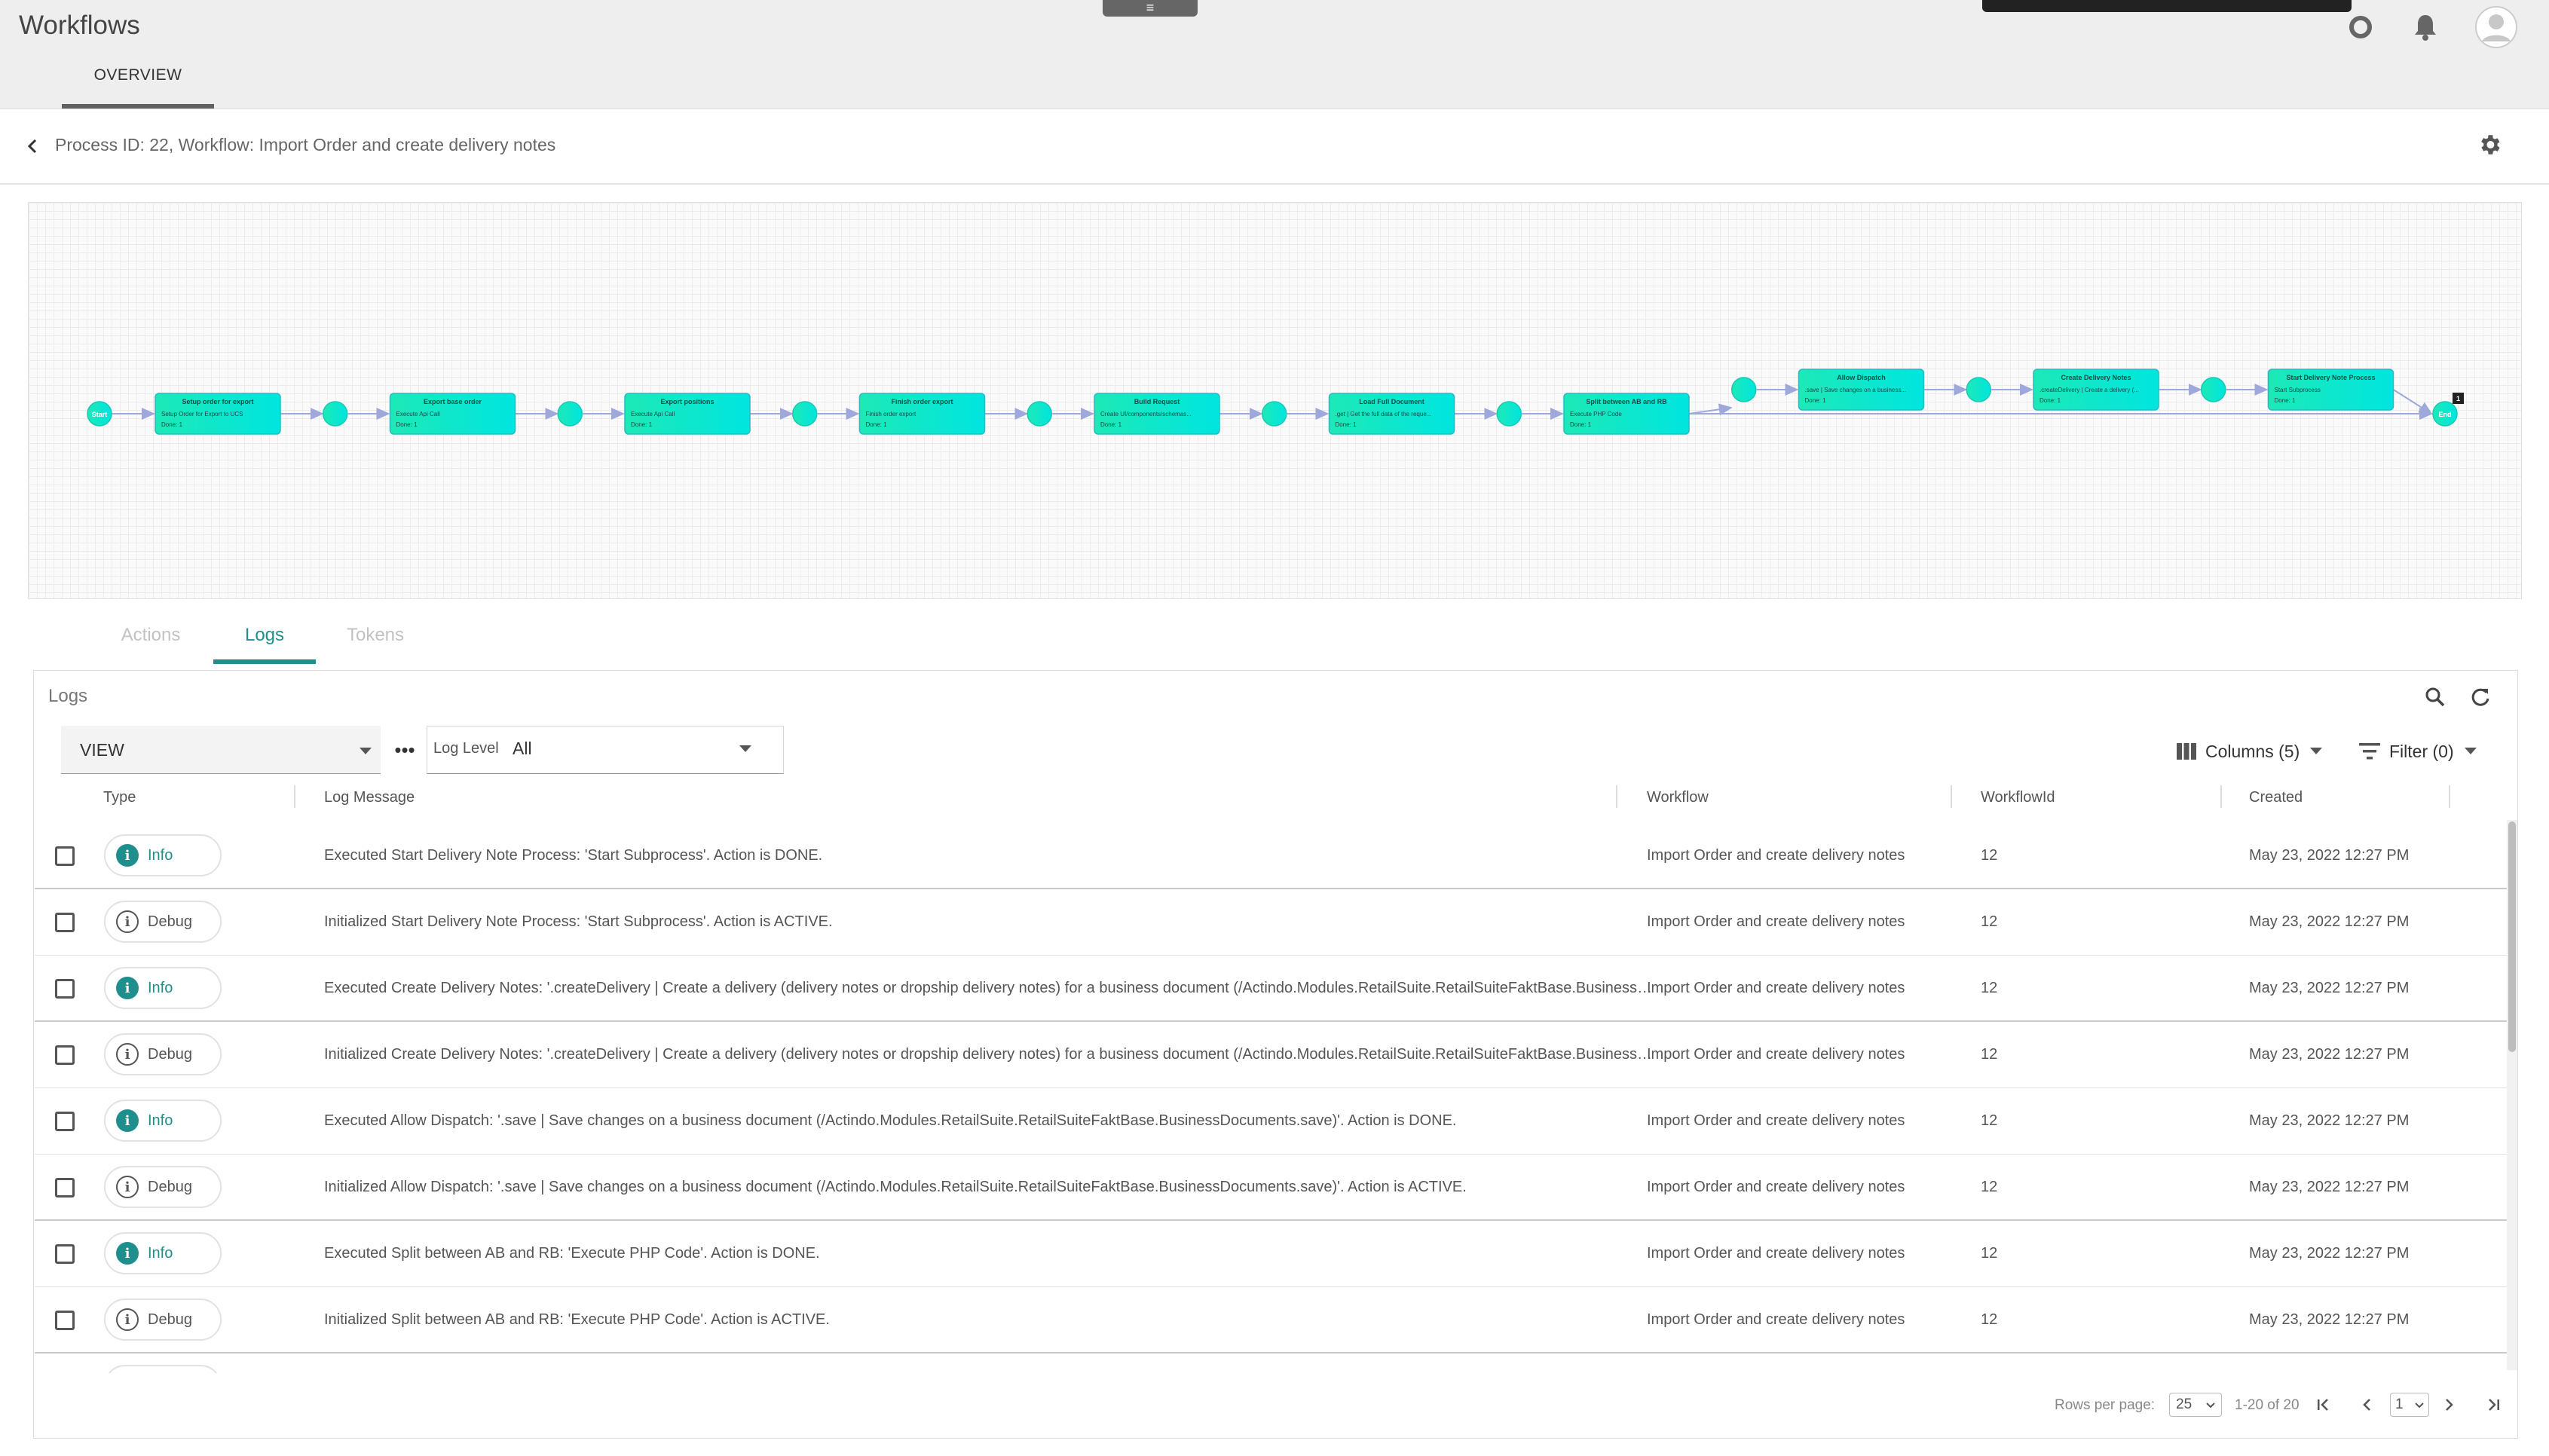  Describe the element at coordinates (100, 414) in the screenshot. I see `start-label: Start` at that location.